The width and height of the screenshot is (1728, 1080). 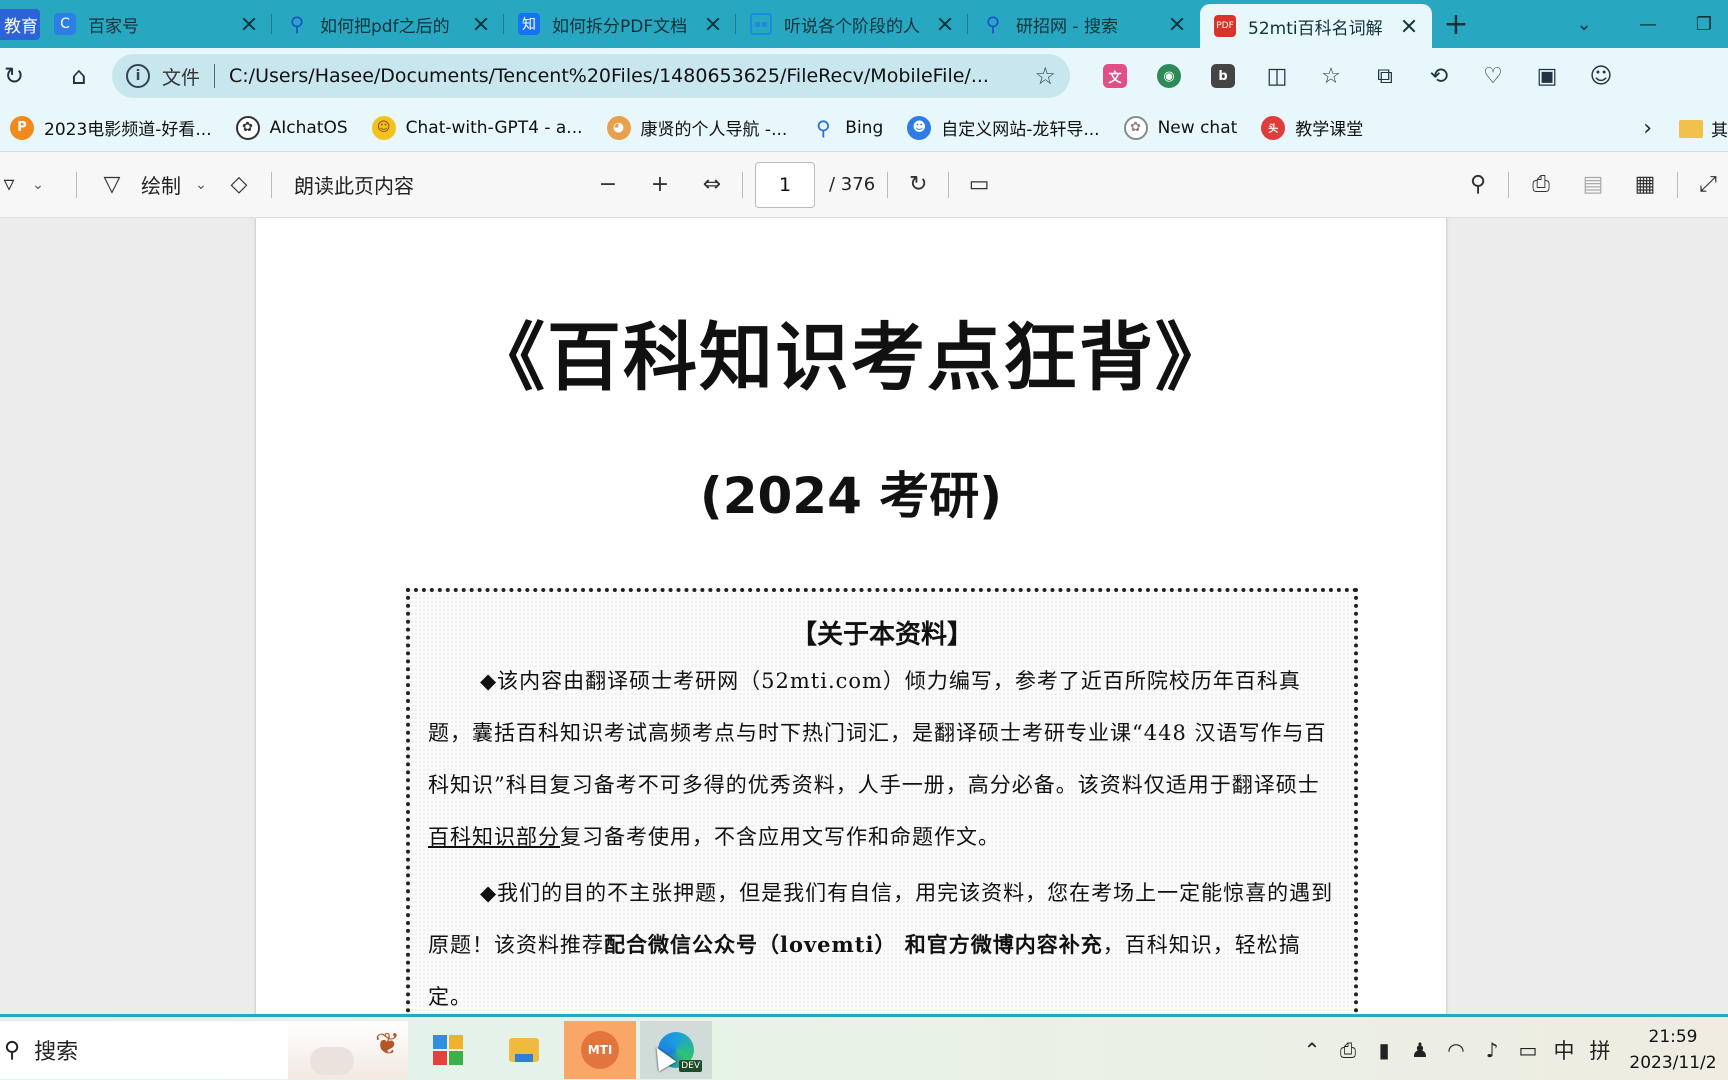 What do you see at coordinates (1673, 1063) in the screenshot?
I see `clock-date: 2023/11/2` at bounding box center [1673, 1063].